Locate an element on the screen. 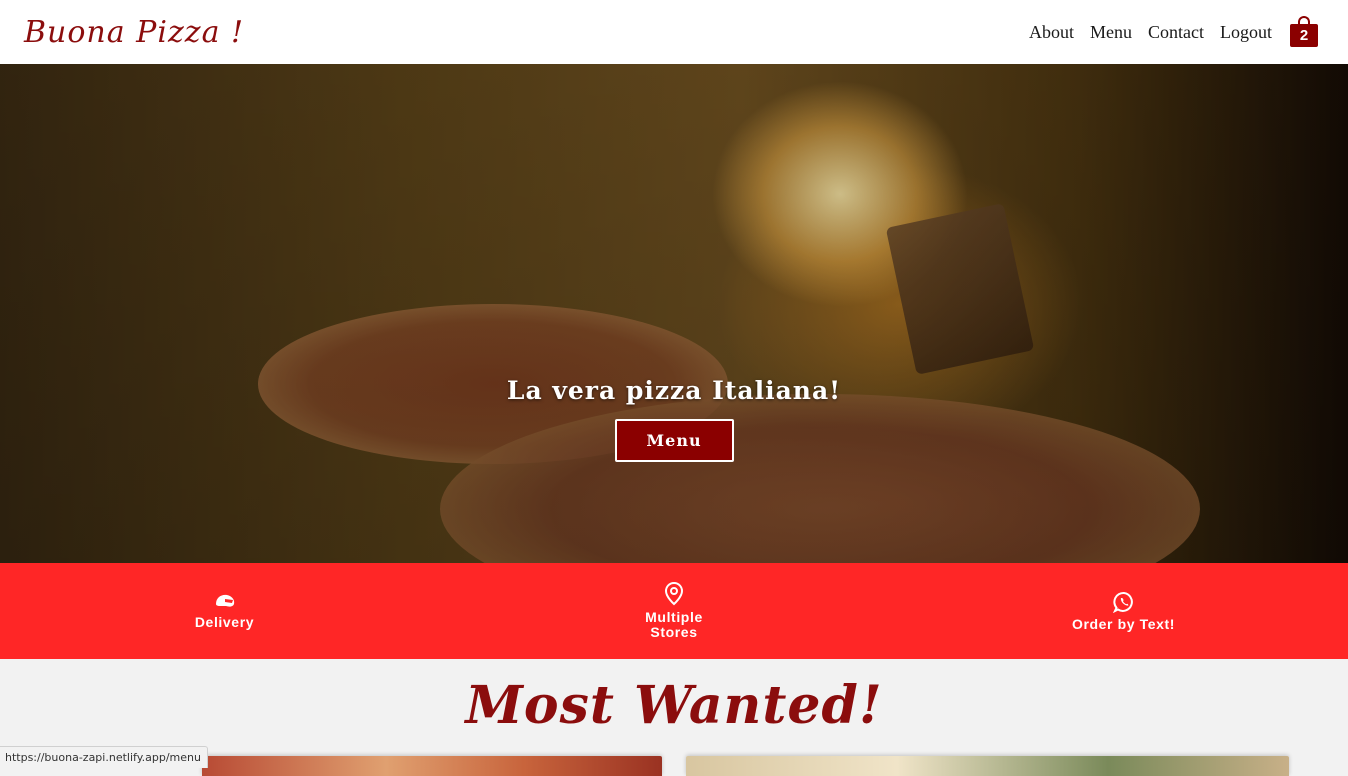 The width and height of the screenshot is (1348, 776). cart-count-badge: 2 is located at coordinates (1304, 35).